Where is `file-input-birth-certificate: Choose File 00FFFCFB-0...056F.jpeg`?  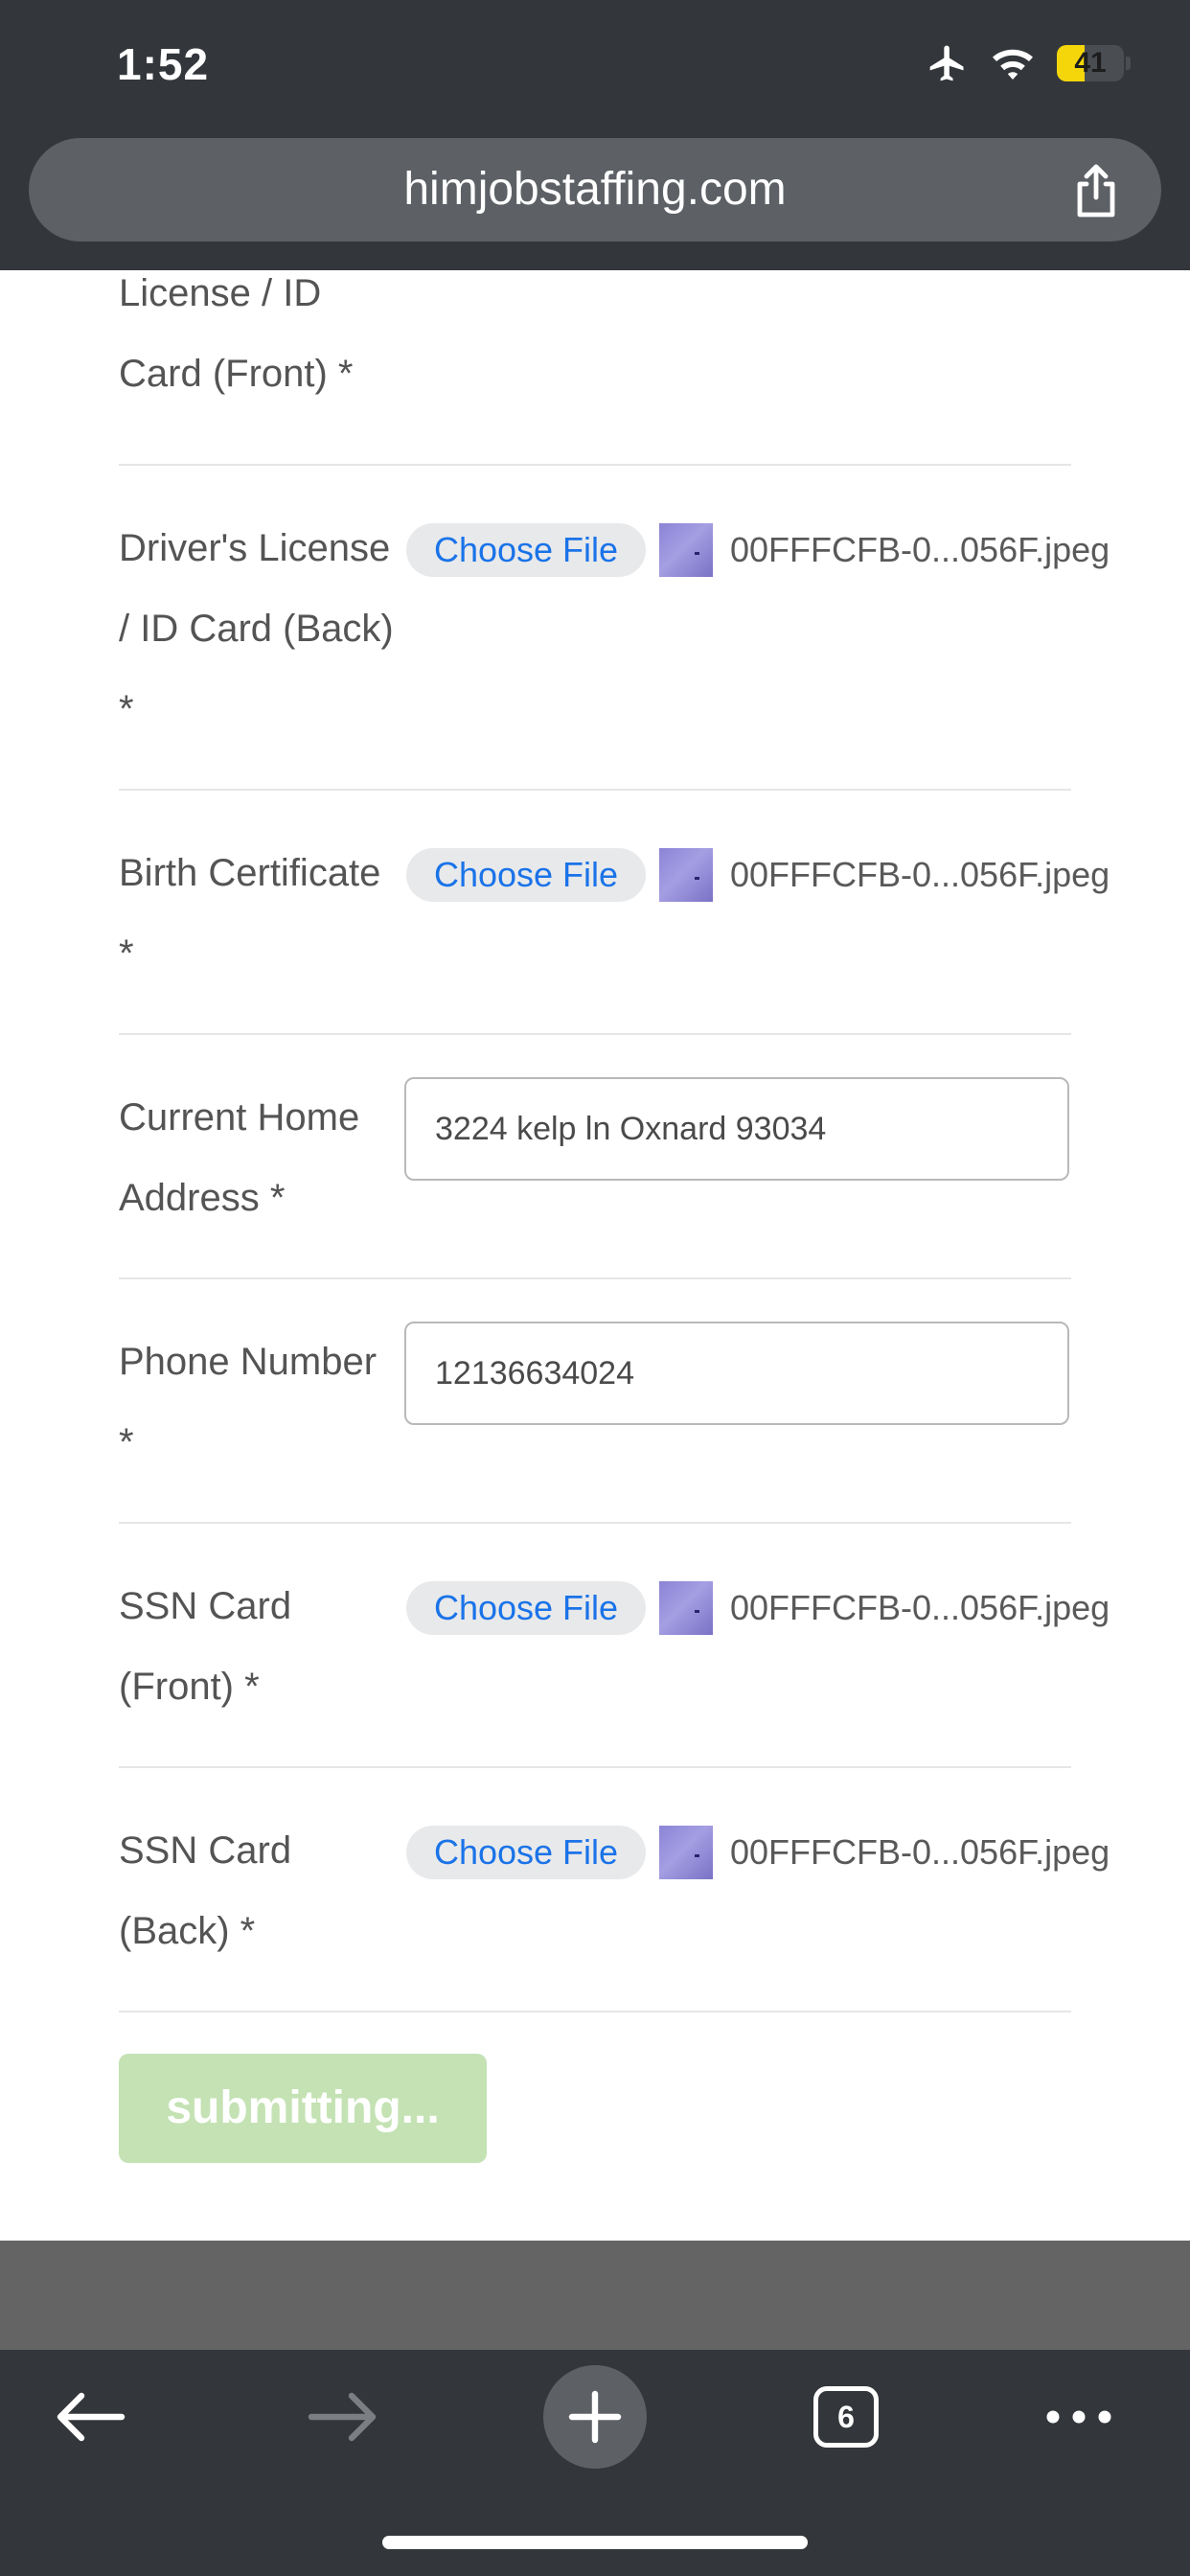
file-input-birth-certificate: Choose File 00FFFCFB-0...056F.jpeg is located at coordinates (758, 875).